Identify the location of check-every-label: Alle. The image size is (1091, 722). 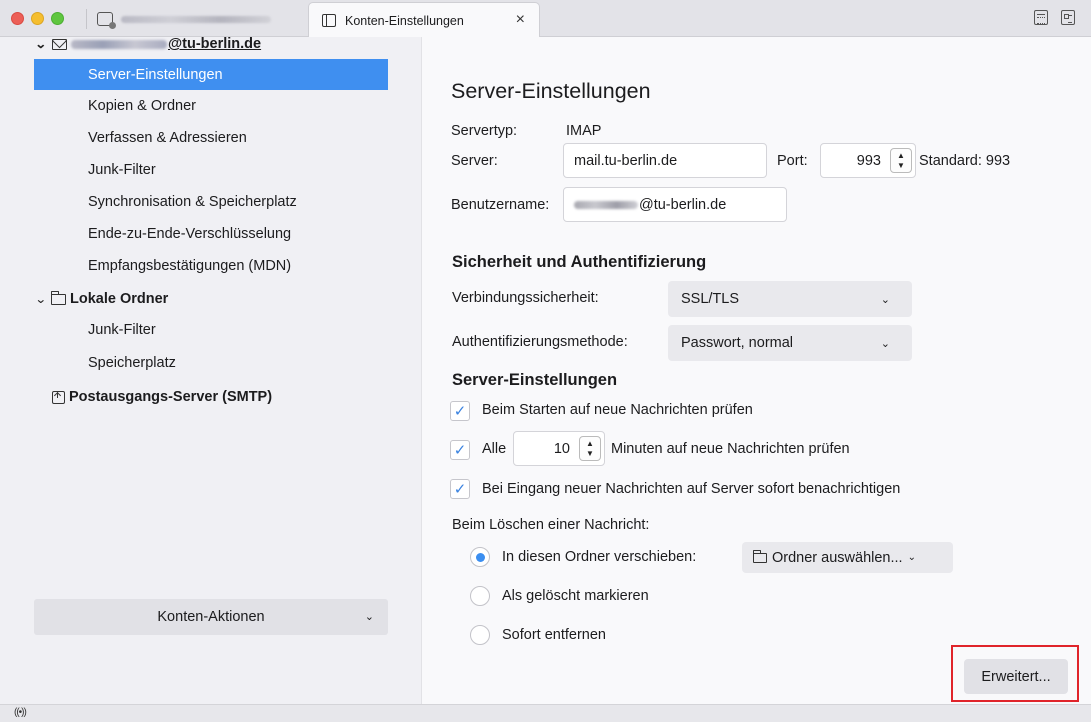
(494, 449).